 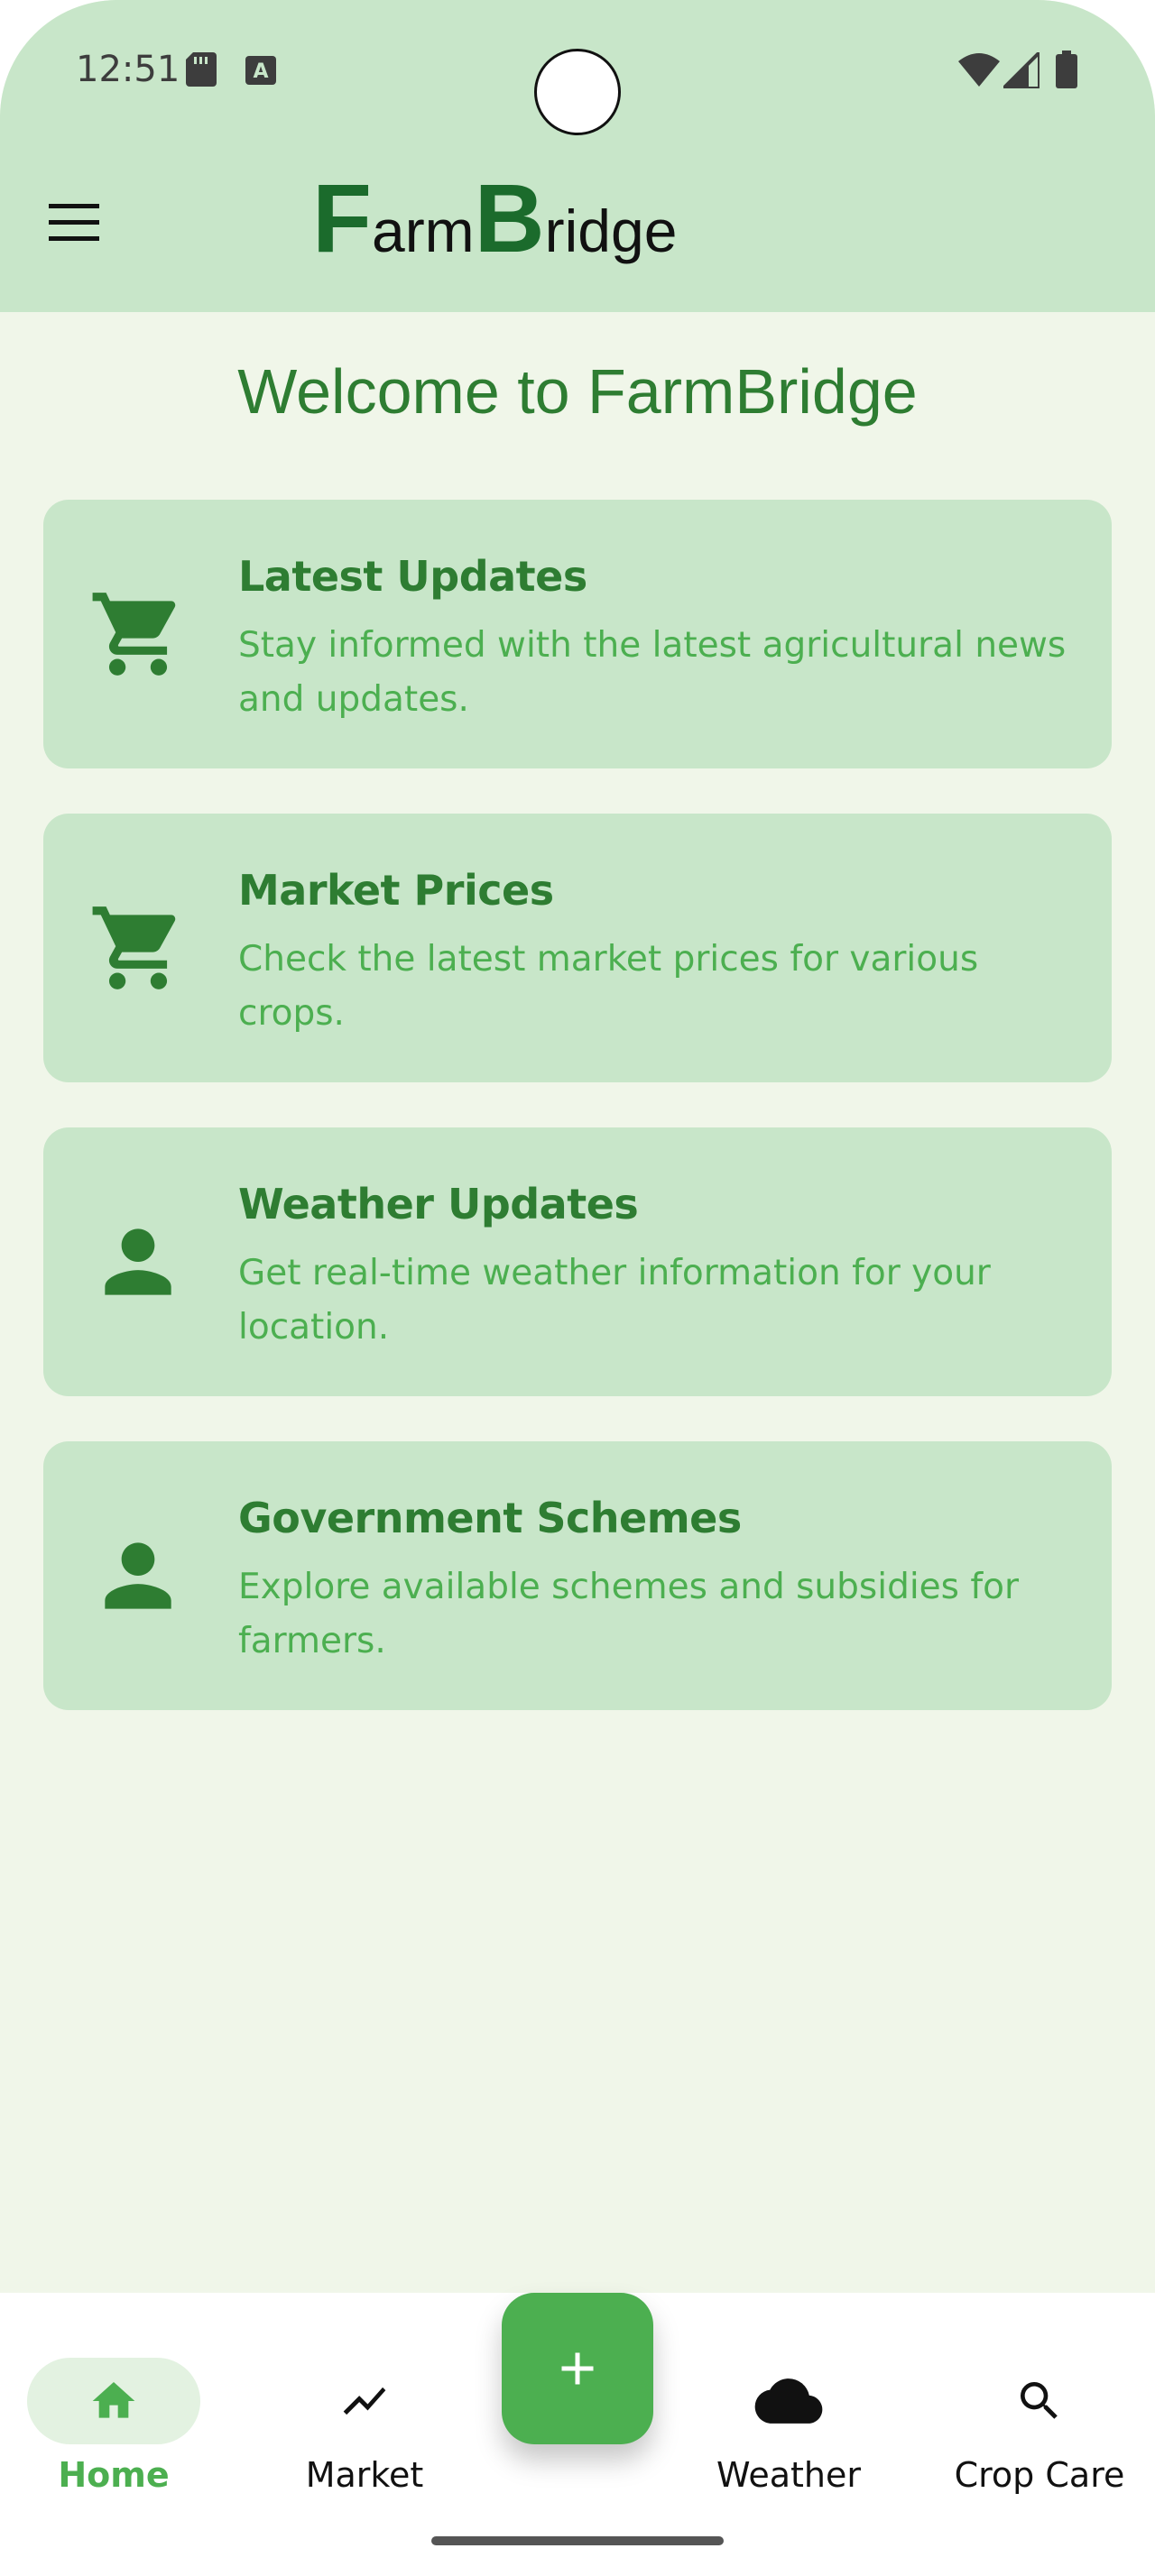 I want to click on logo-text-ridge: ridge, so click(x=611, y=231).